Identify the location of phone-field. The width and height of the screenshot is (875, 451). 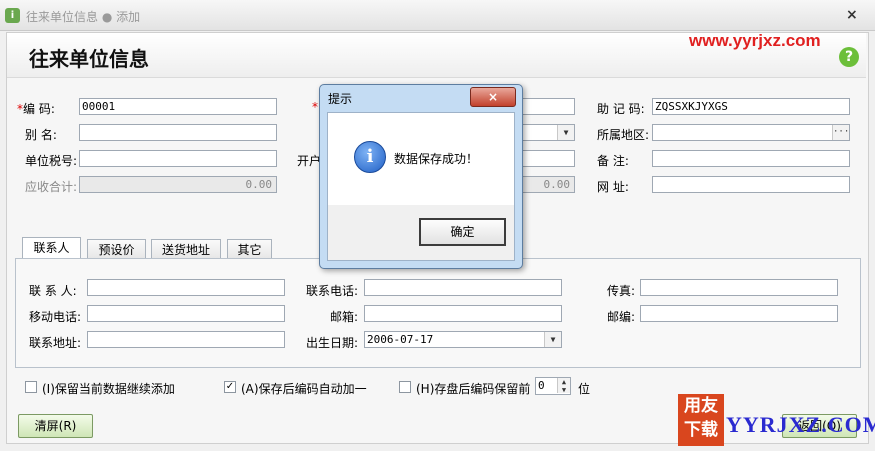
(463, 287).